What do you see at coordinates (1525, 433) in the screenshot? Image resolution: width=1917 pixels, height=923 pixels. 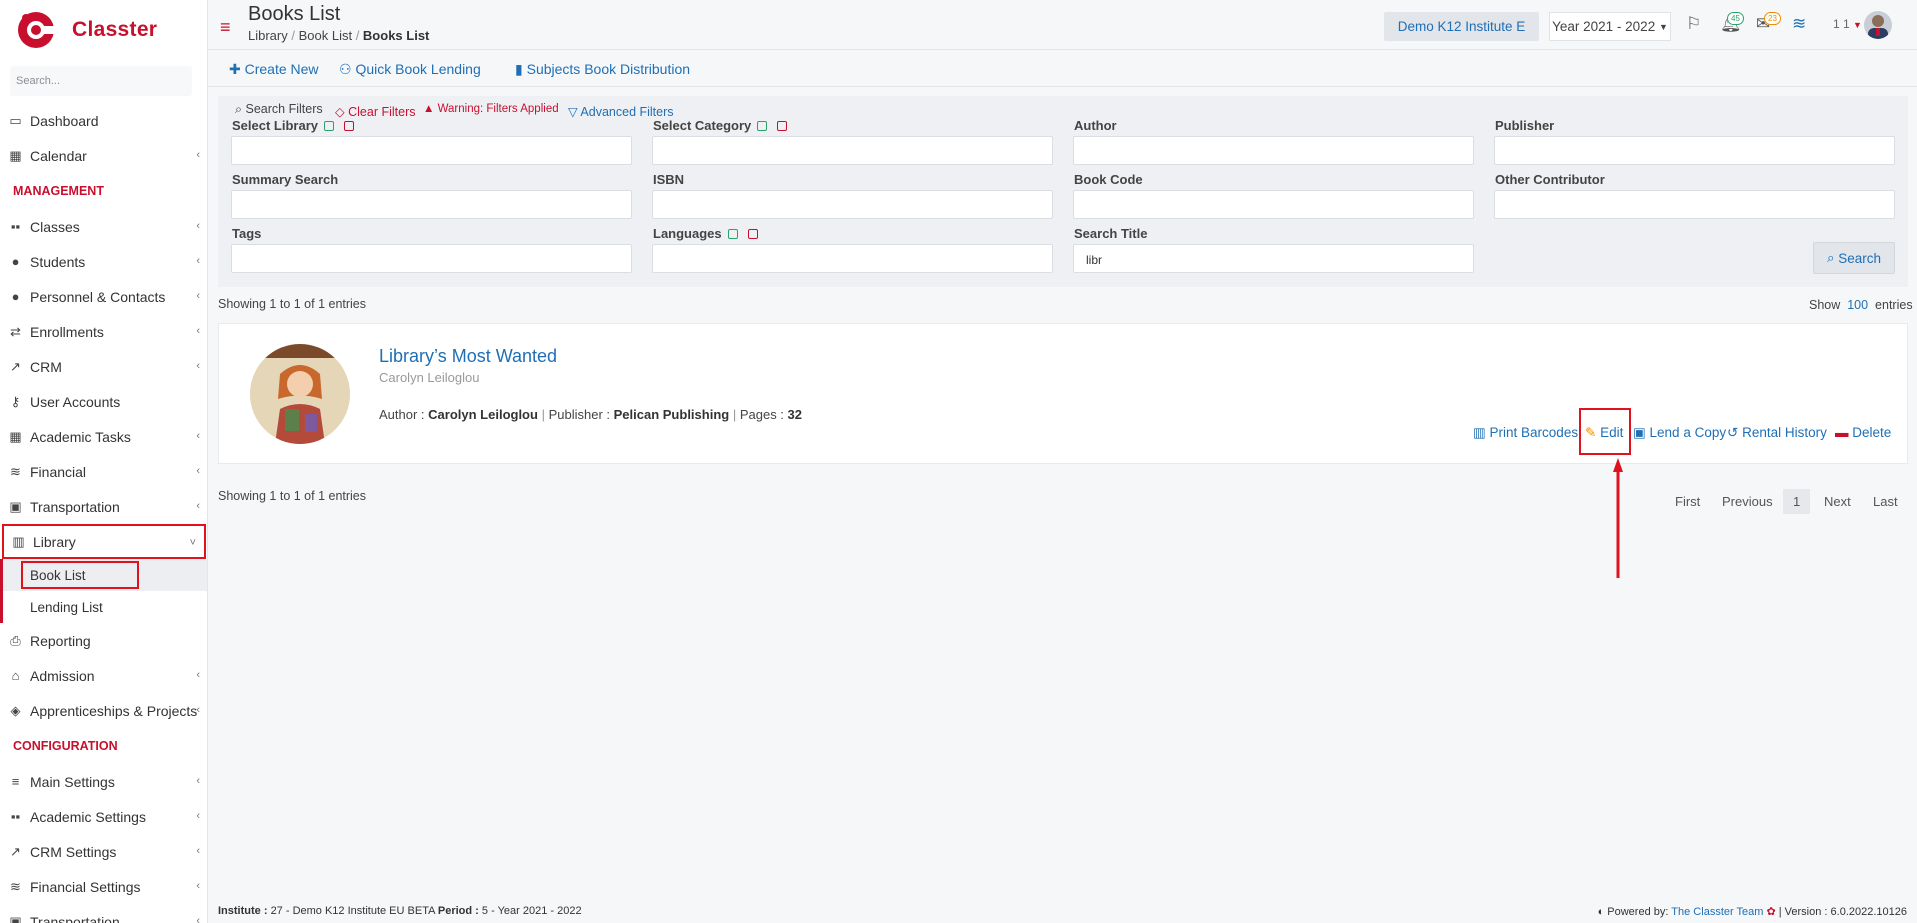 I see `print-barcodes-button: ▥ Print Barcodes` at bounding box center [1525, 433].